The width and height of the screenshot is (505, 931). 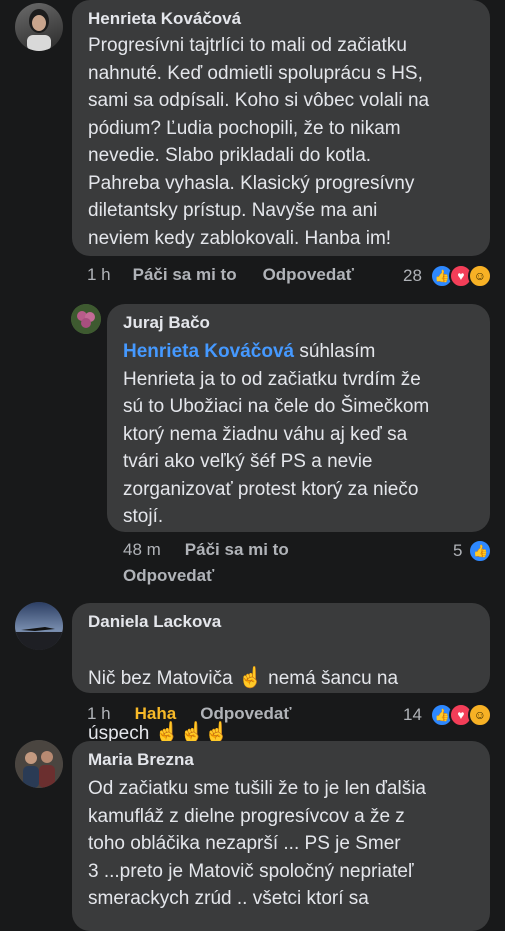 What do you see at coordinates (281, 19) in the screenshot?
I see `comment-author: Henrieta Kováčová` at bounding box center [281, 19].